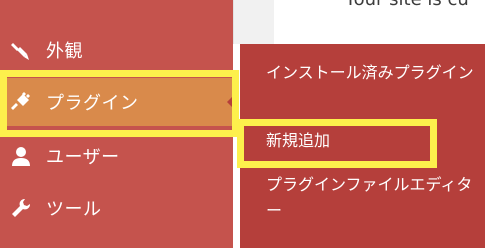 This screenshot has height=248, width=485. Describe the element at coordinates (74, 209) in the screenshot. I see `sidebar-item-label: ツール` at that location.